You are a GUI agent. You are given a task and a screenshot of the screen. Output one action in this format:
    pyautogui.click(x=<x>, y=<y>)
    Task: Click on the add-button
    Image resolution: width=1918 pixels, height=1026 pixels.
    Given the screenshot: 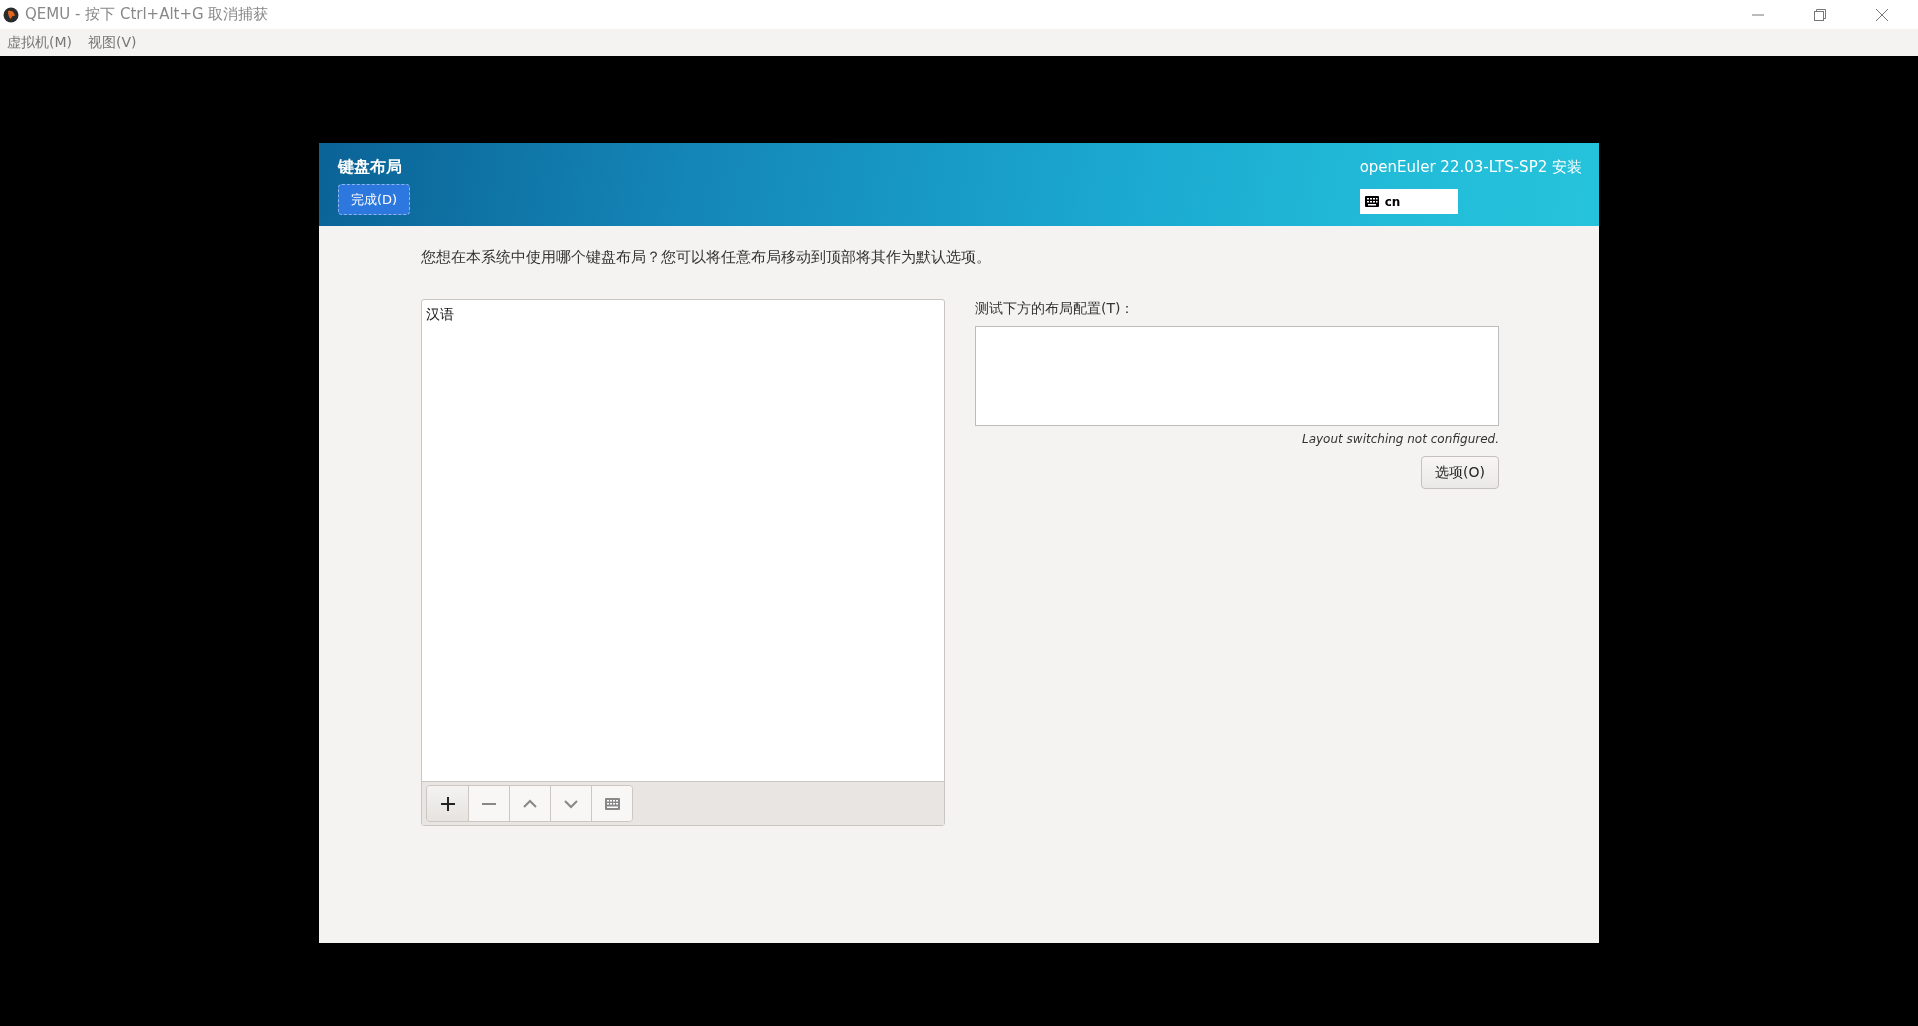 What is the action you would take?
    pyautogui.click(x=447, y=803)
    